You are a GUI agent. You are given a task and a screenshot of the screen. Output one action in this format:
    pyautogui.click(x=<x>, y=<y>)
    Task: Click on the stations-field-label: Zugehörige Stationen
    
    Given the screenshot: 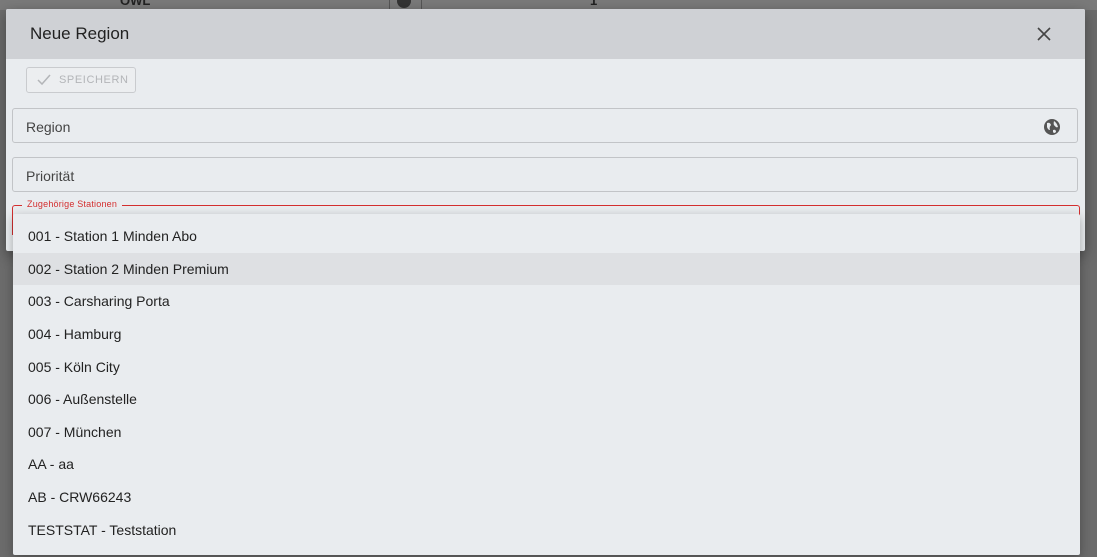 What is the action you would take?
    pyautogui.click(x=72, y=204)
    